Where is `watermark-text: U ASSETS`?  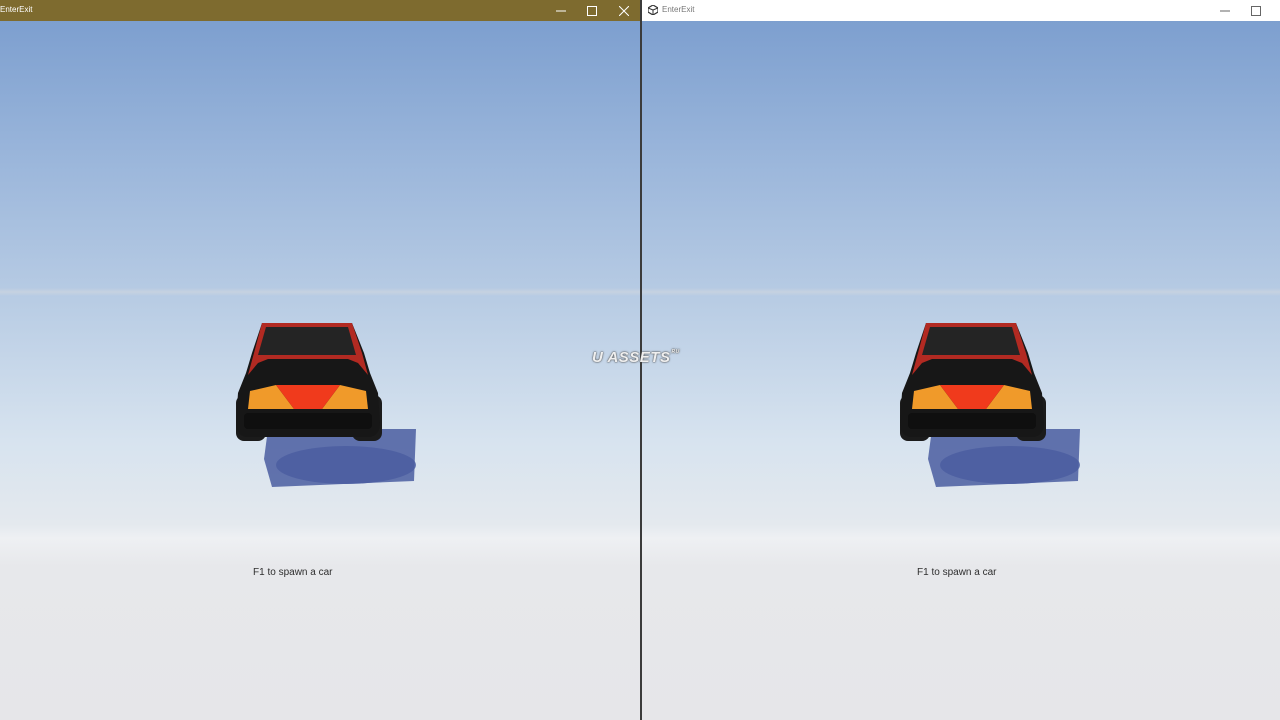 watermark-text: U ASSETS is located at coordinates (631, 357).